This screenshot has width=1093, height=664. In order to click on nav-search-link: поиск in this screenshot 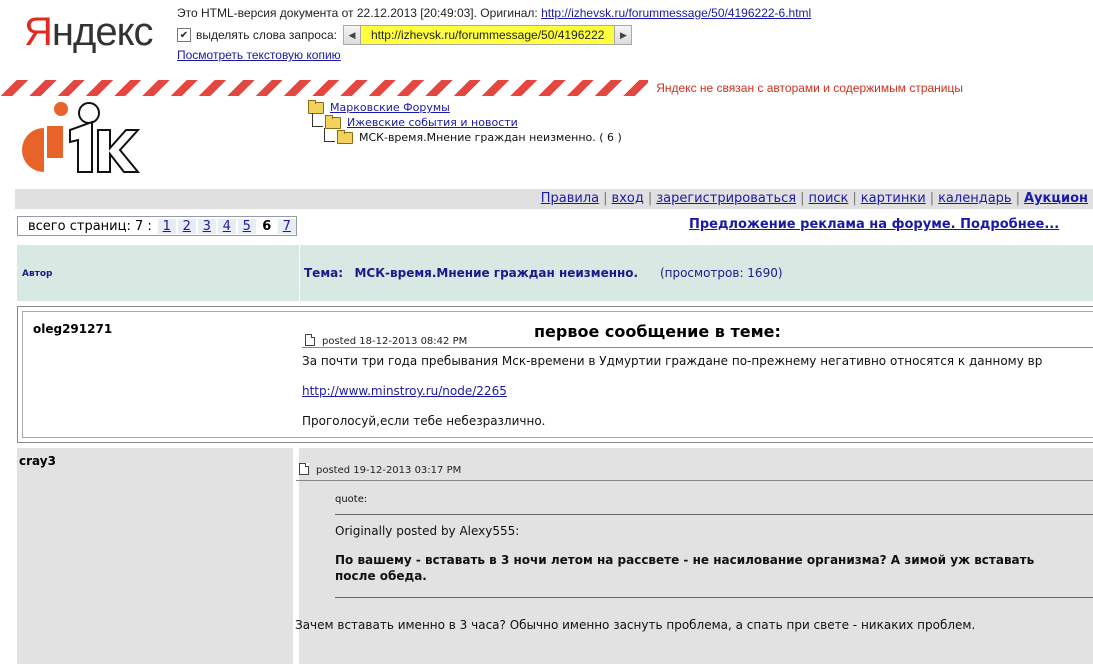, I will do `click(828, 198)`.